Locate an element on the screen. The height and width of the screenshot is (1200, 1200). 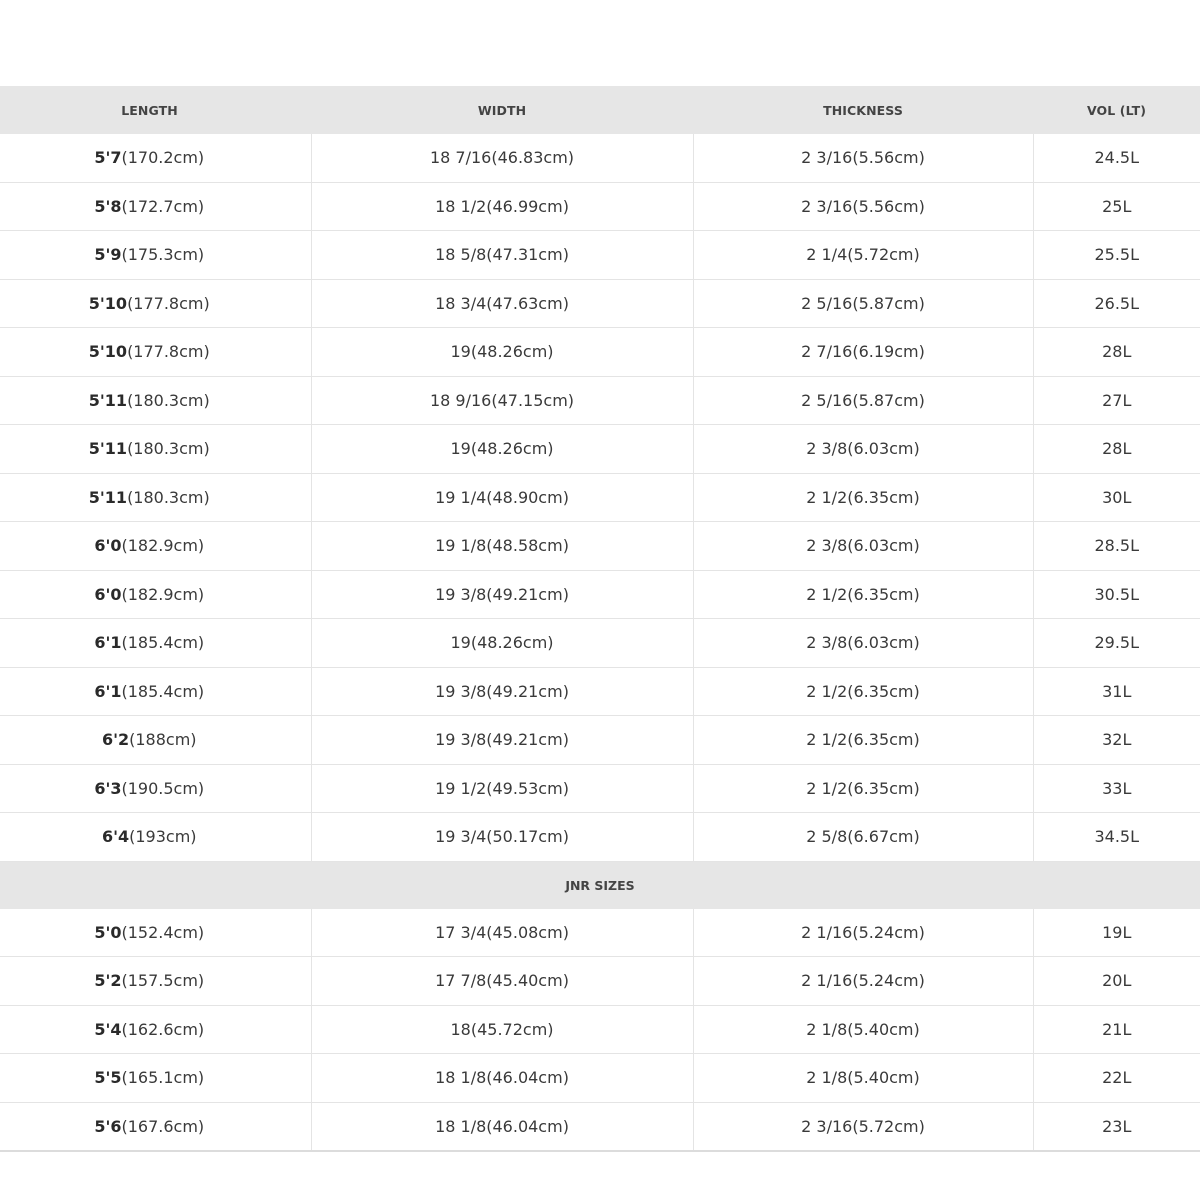
table-row: 5'11(180.3cm) 19(48.26cm) 2 3/8(6.03cm) 28L is located at coordinates (600, 449).